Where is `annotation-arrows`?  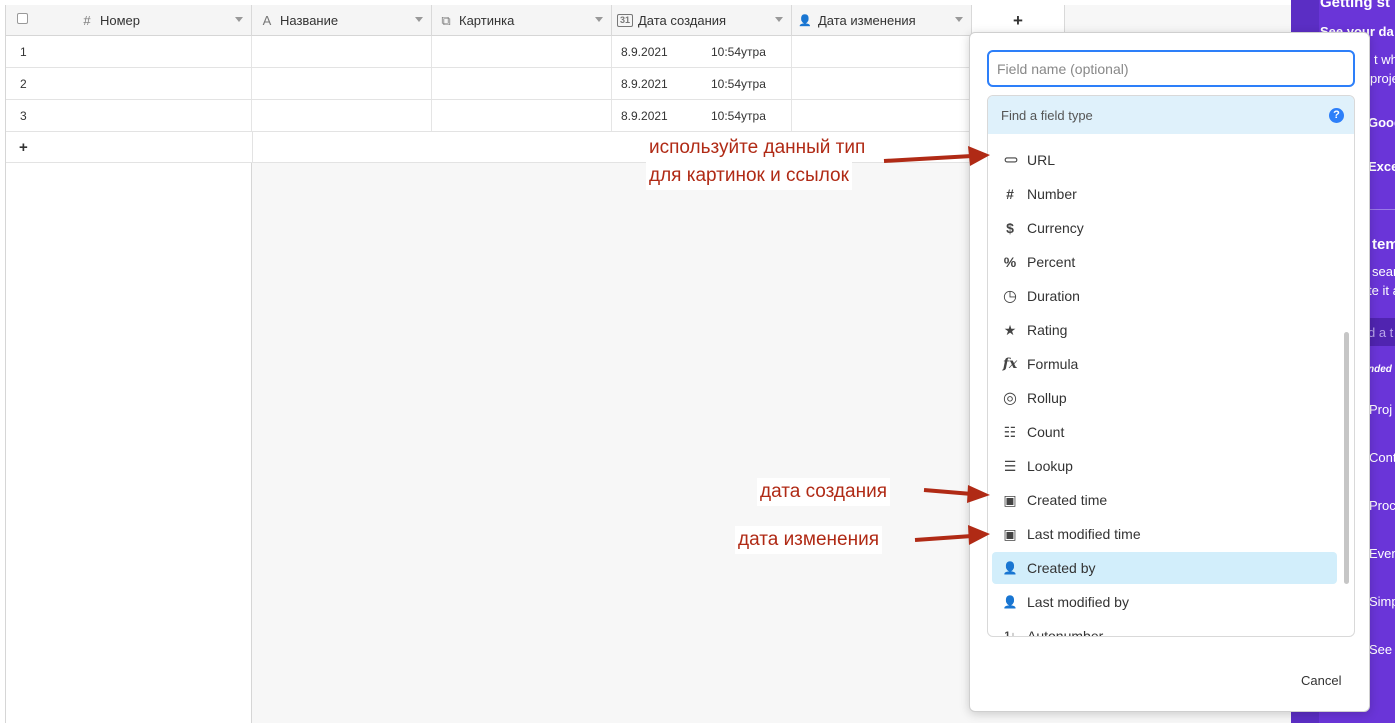
annotation-arrows is located at coordinates (936, 345).